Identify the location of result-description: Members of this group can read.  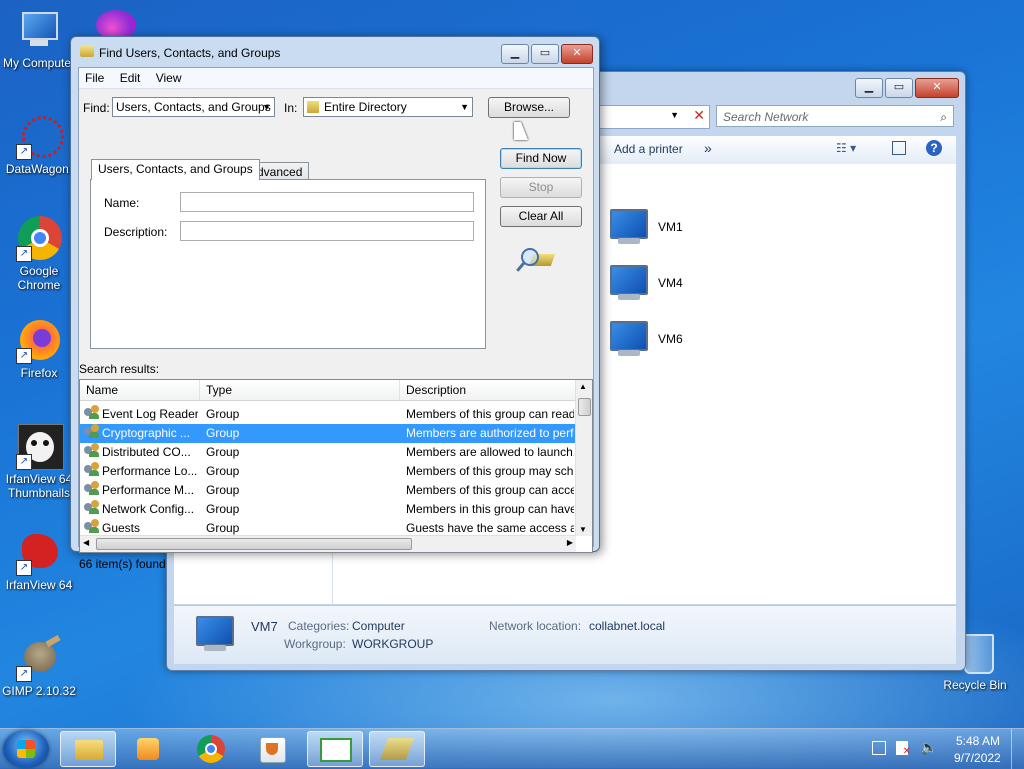
(490, 414).